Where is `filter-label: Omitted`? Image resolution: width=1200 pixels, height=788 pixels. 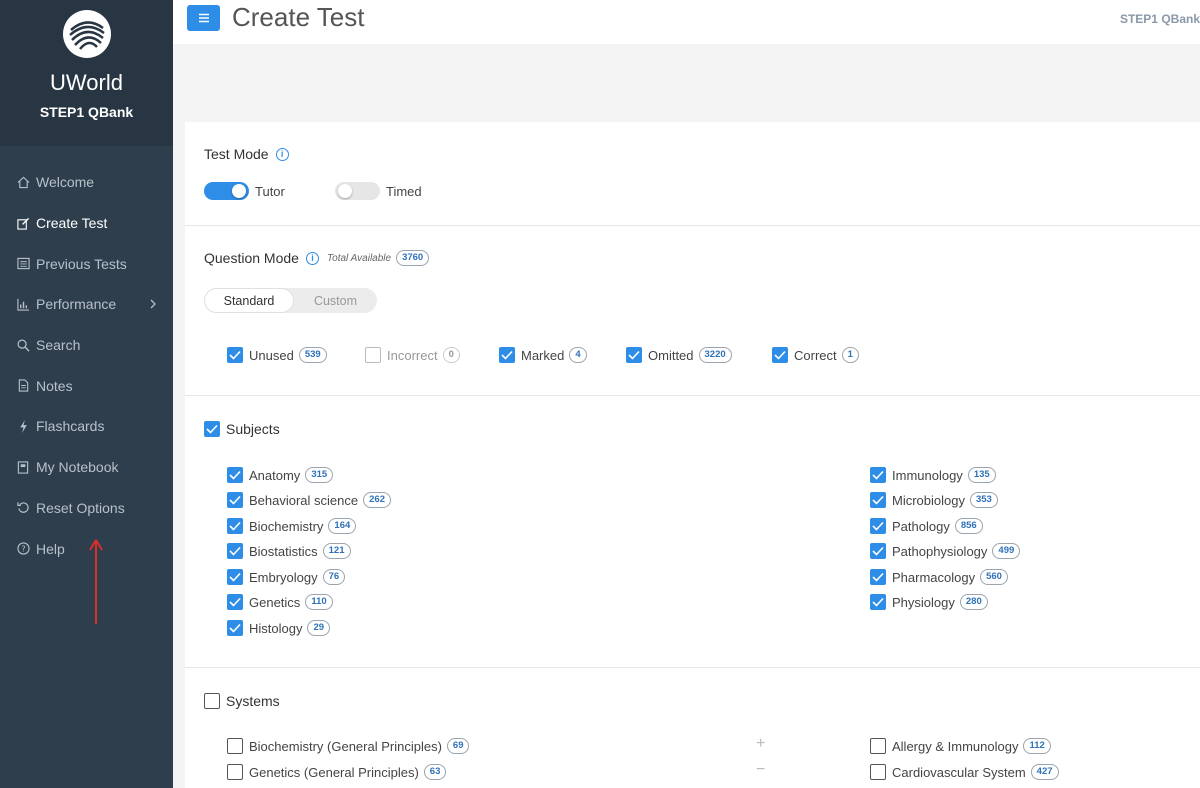 filter-label: Omitted is located at coordinates (671, 355).